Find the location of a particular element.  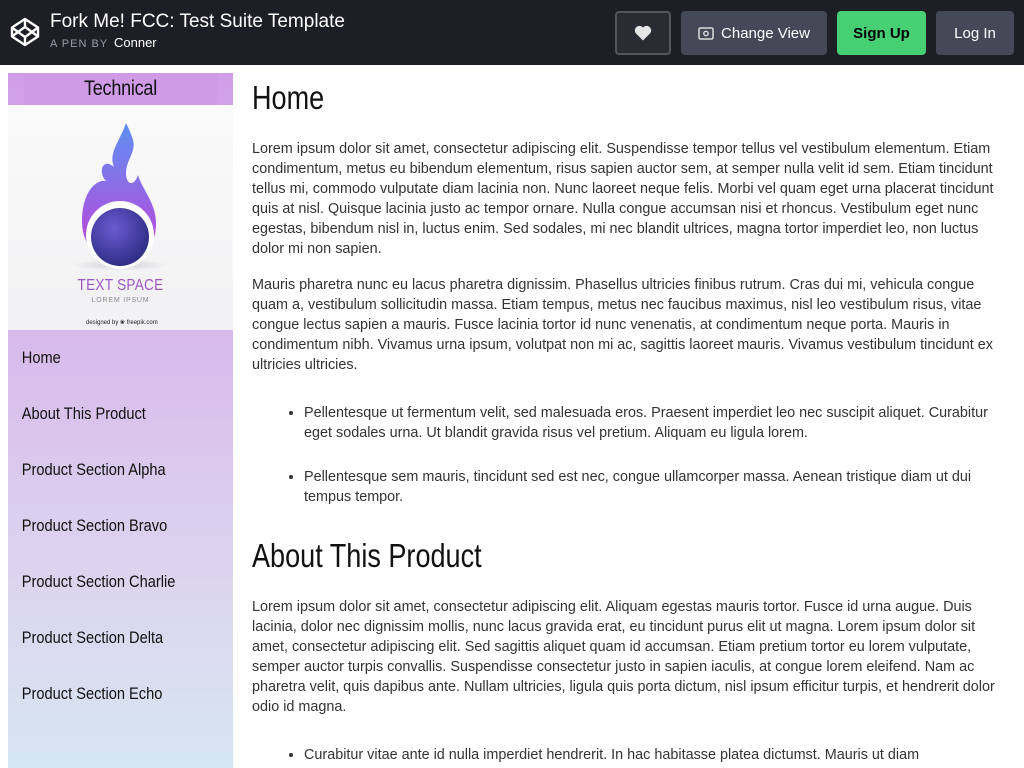

log-in-button: Log In is located at coordinates (975, 33).